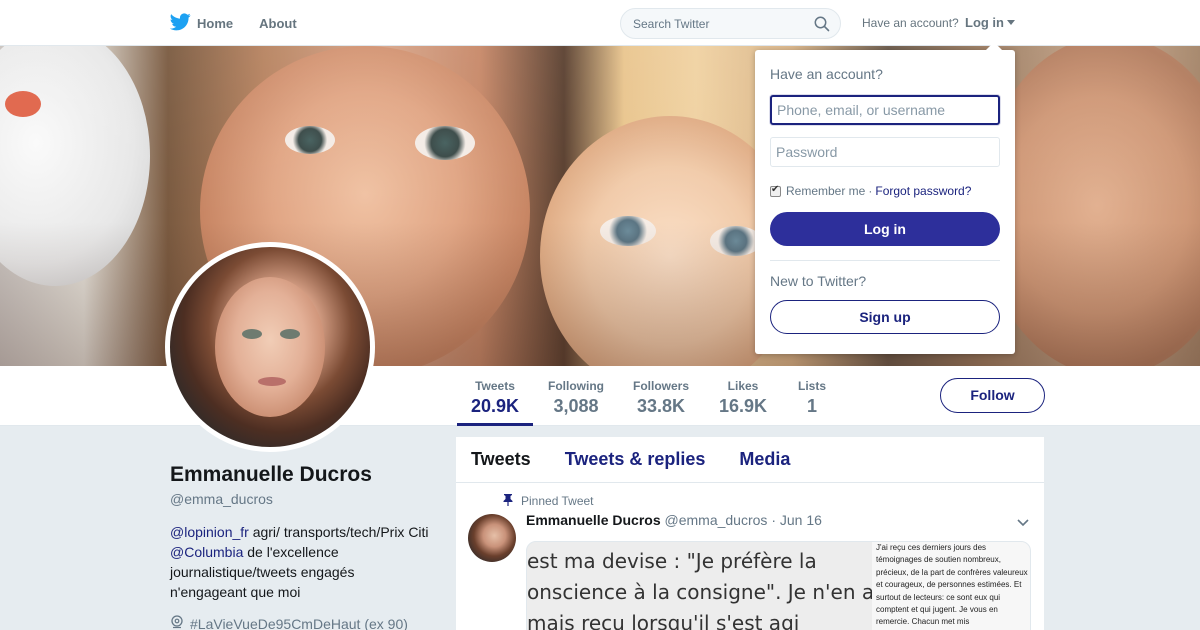  Describe the element at coordinates (495, 386) in the screenshot. I see `stat-label: Tweets` at that location.